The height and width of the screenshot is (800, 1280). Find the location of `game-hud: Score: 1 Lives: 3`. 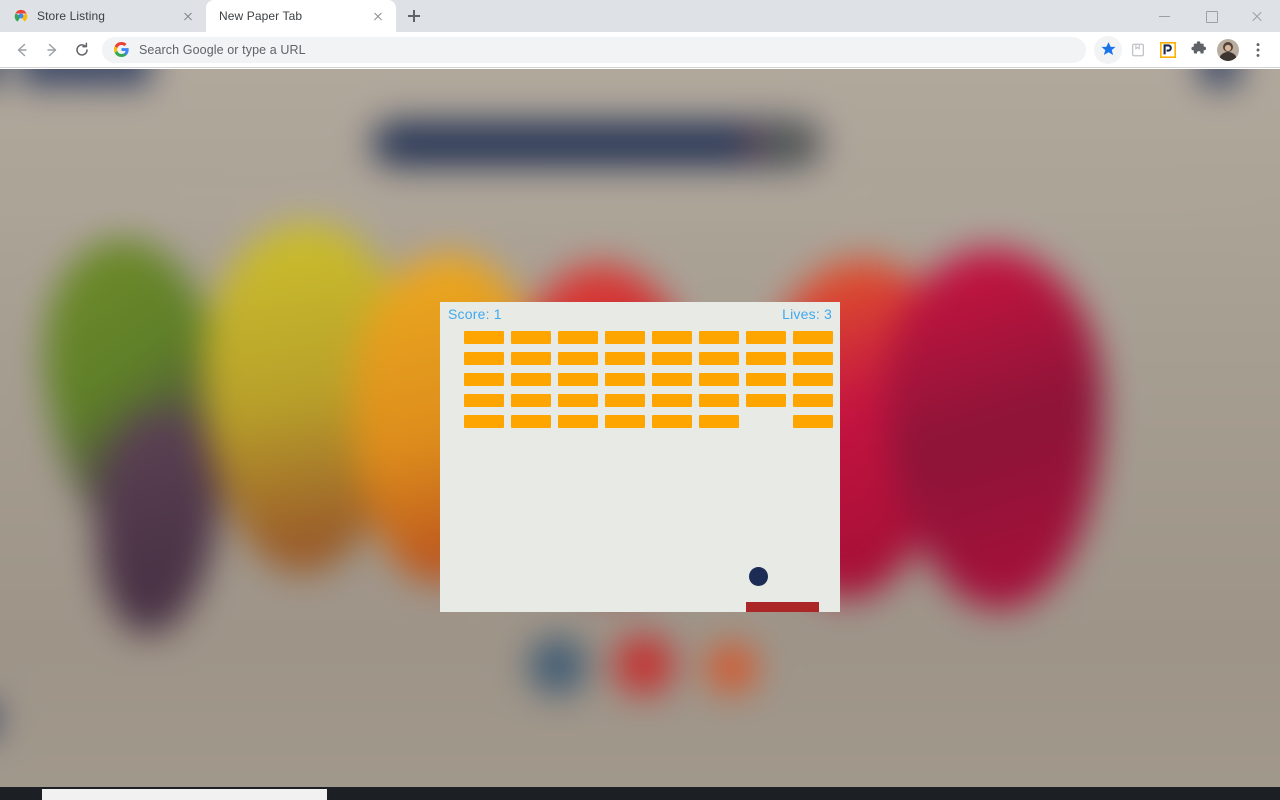

game-hud: Score: 1 Lives: 3 is located at coordinates (640, 315).